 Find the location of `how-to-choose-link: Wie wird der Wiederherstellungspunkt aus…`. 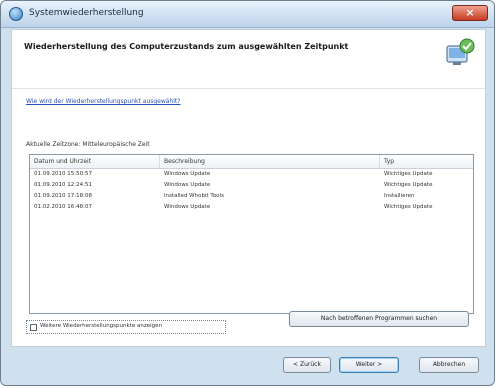

how-to-choose-link: Wie wird der Wiederherstellungspunkt aus… is located at coordinates (103, 101).